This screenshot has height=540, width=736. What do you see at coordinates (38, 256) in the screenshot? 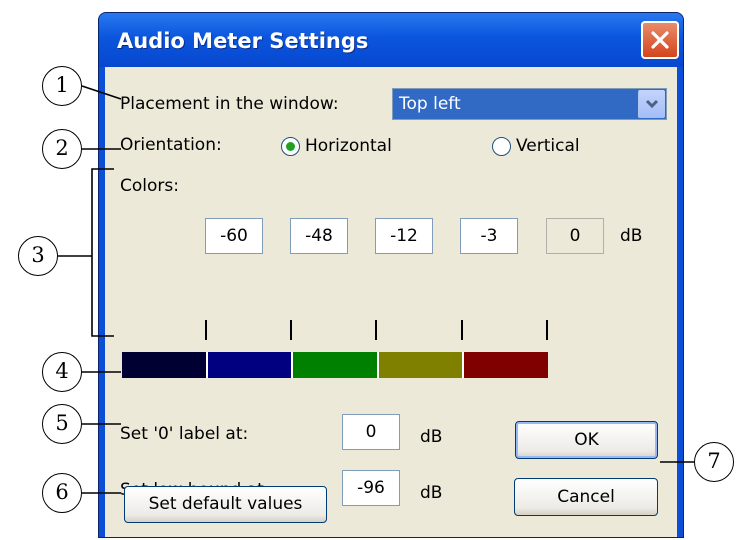
I see `callout-3: 3` at bounding box center [38, 256].